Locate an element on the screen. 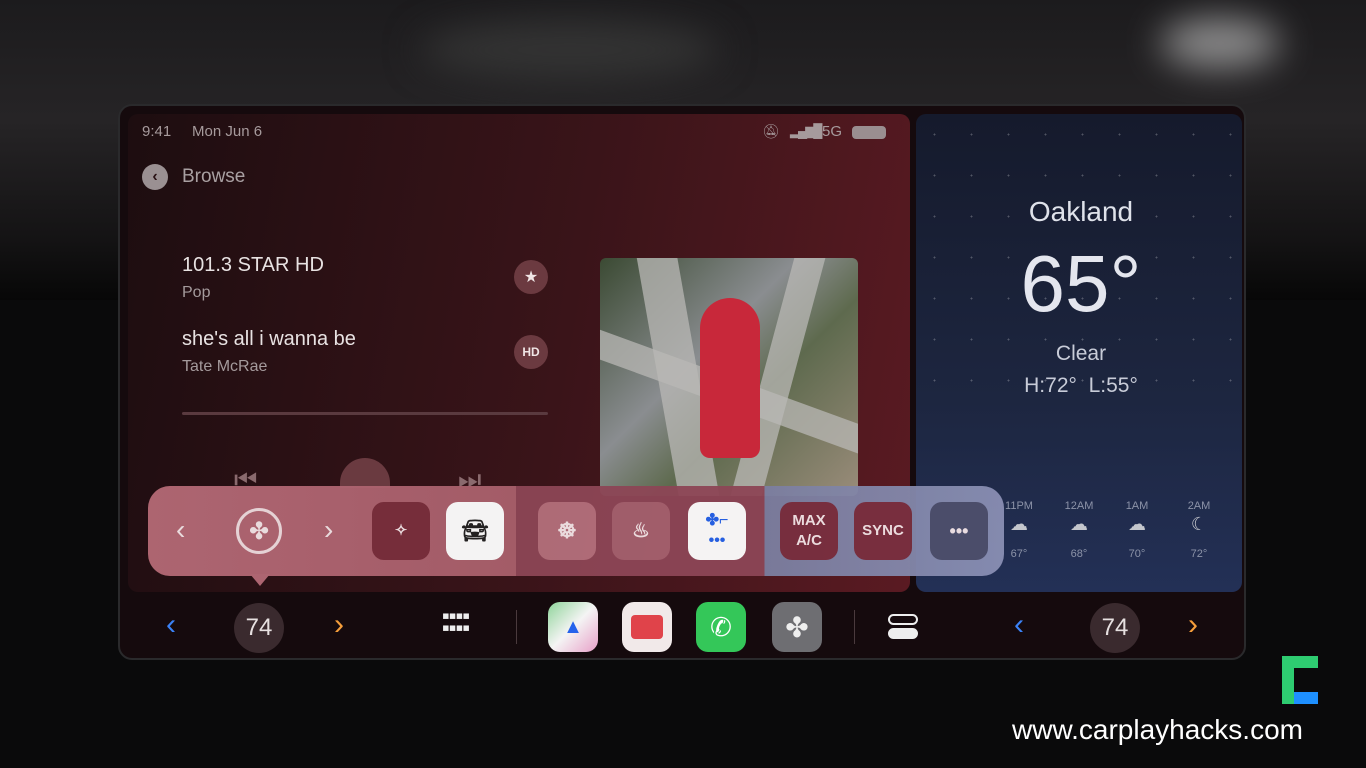 The height and width of the screenshot is (768, 1366). phone-icon: ✆ is located at coordinates (721, 626).